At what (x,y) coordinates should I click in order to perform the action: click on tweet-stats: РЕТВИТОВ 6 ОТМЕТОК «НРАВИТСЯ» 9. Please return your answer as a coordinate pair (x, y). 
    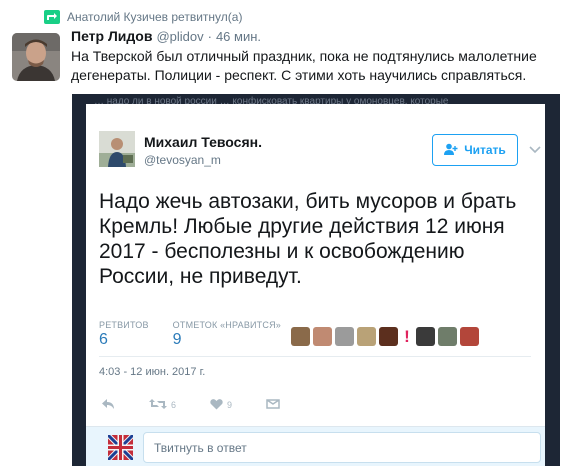
    Looking at the image, I should click on (190, 334).